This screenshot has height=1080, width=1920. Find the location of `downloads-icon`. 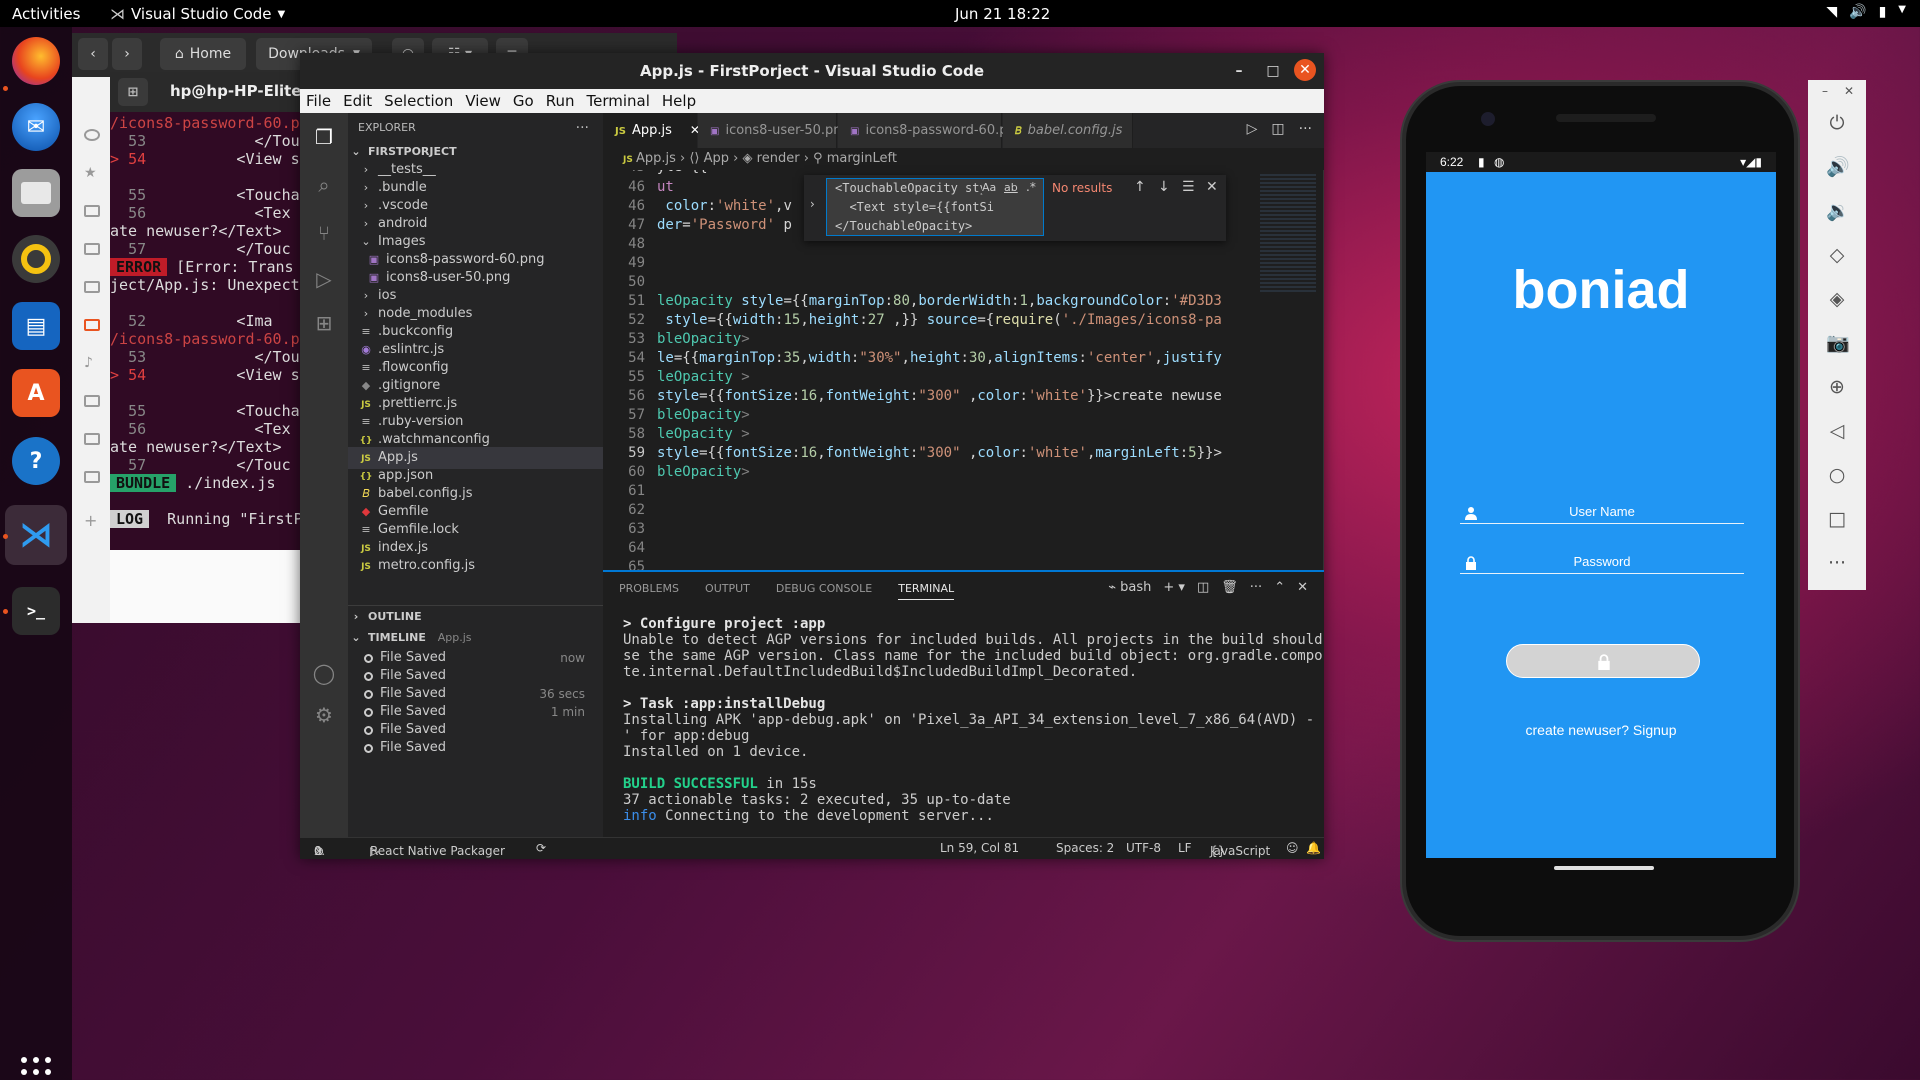

downloads-icon is located at coordinates (92, 325).